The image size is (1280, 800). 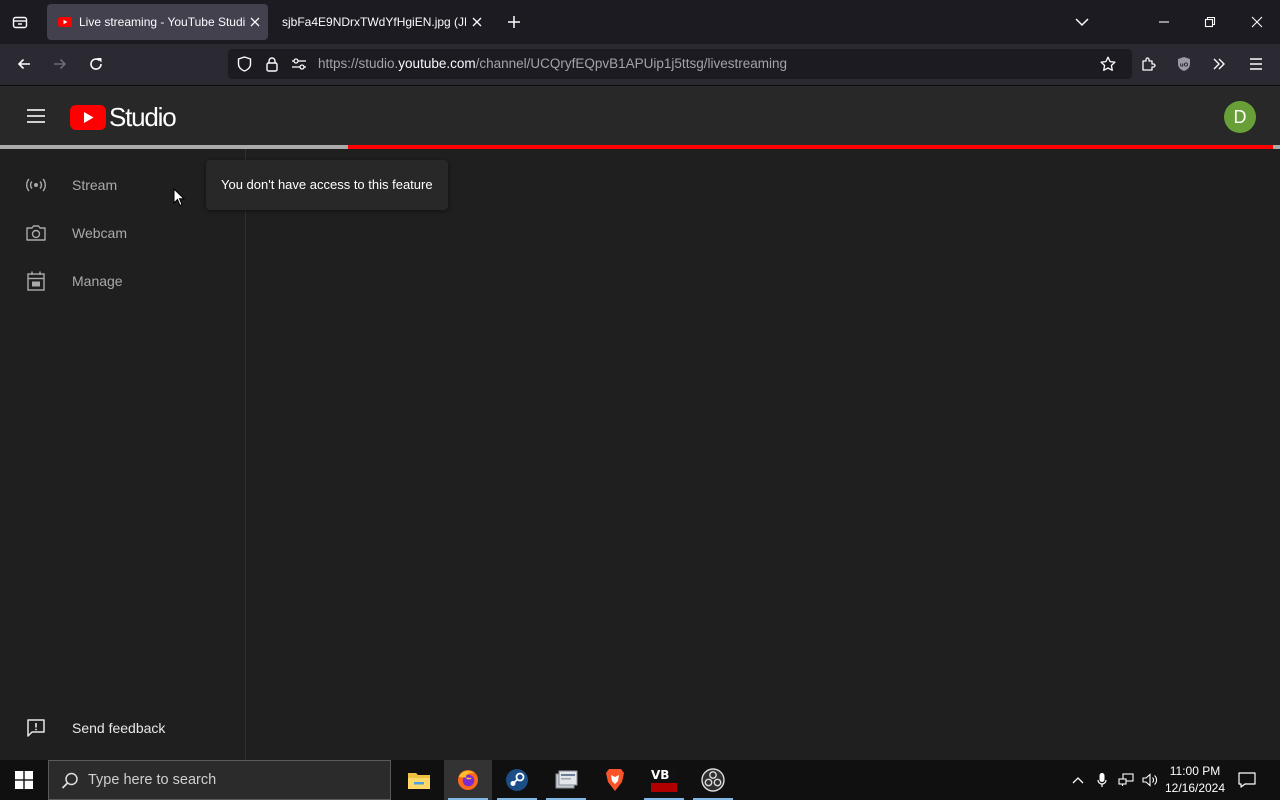 I want to click on feedback-icon, so click(x=36, y=728).